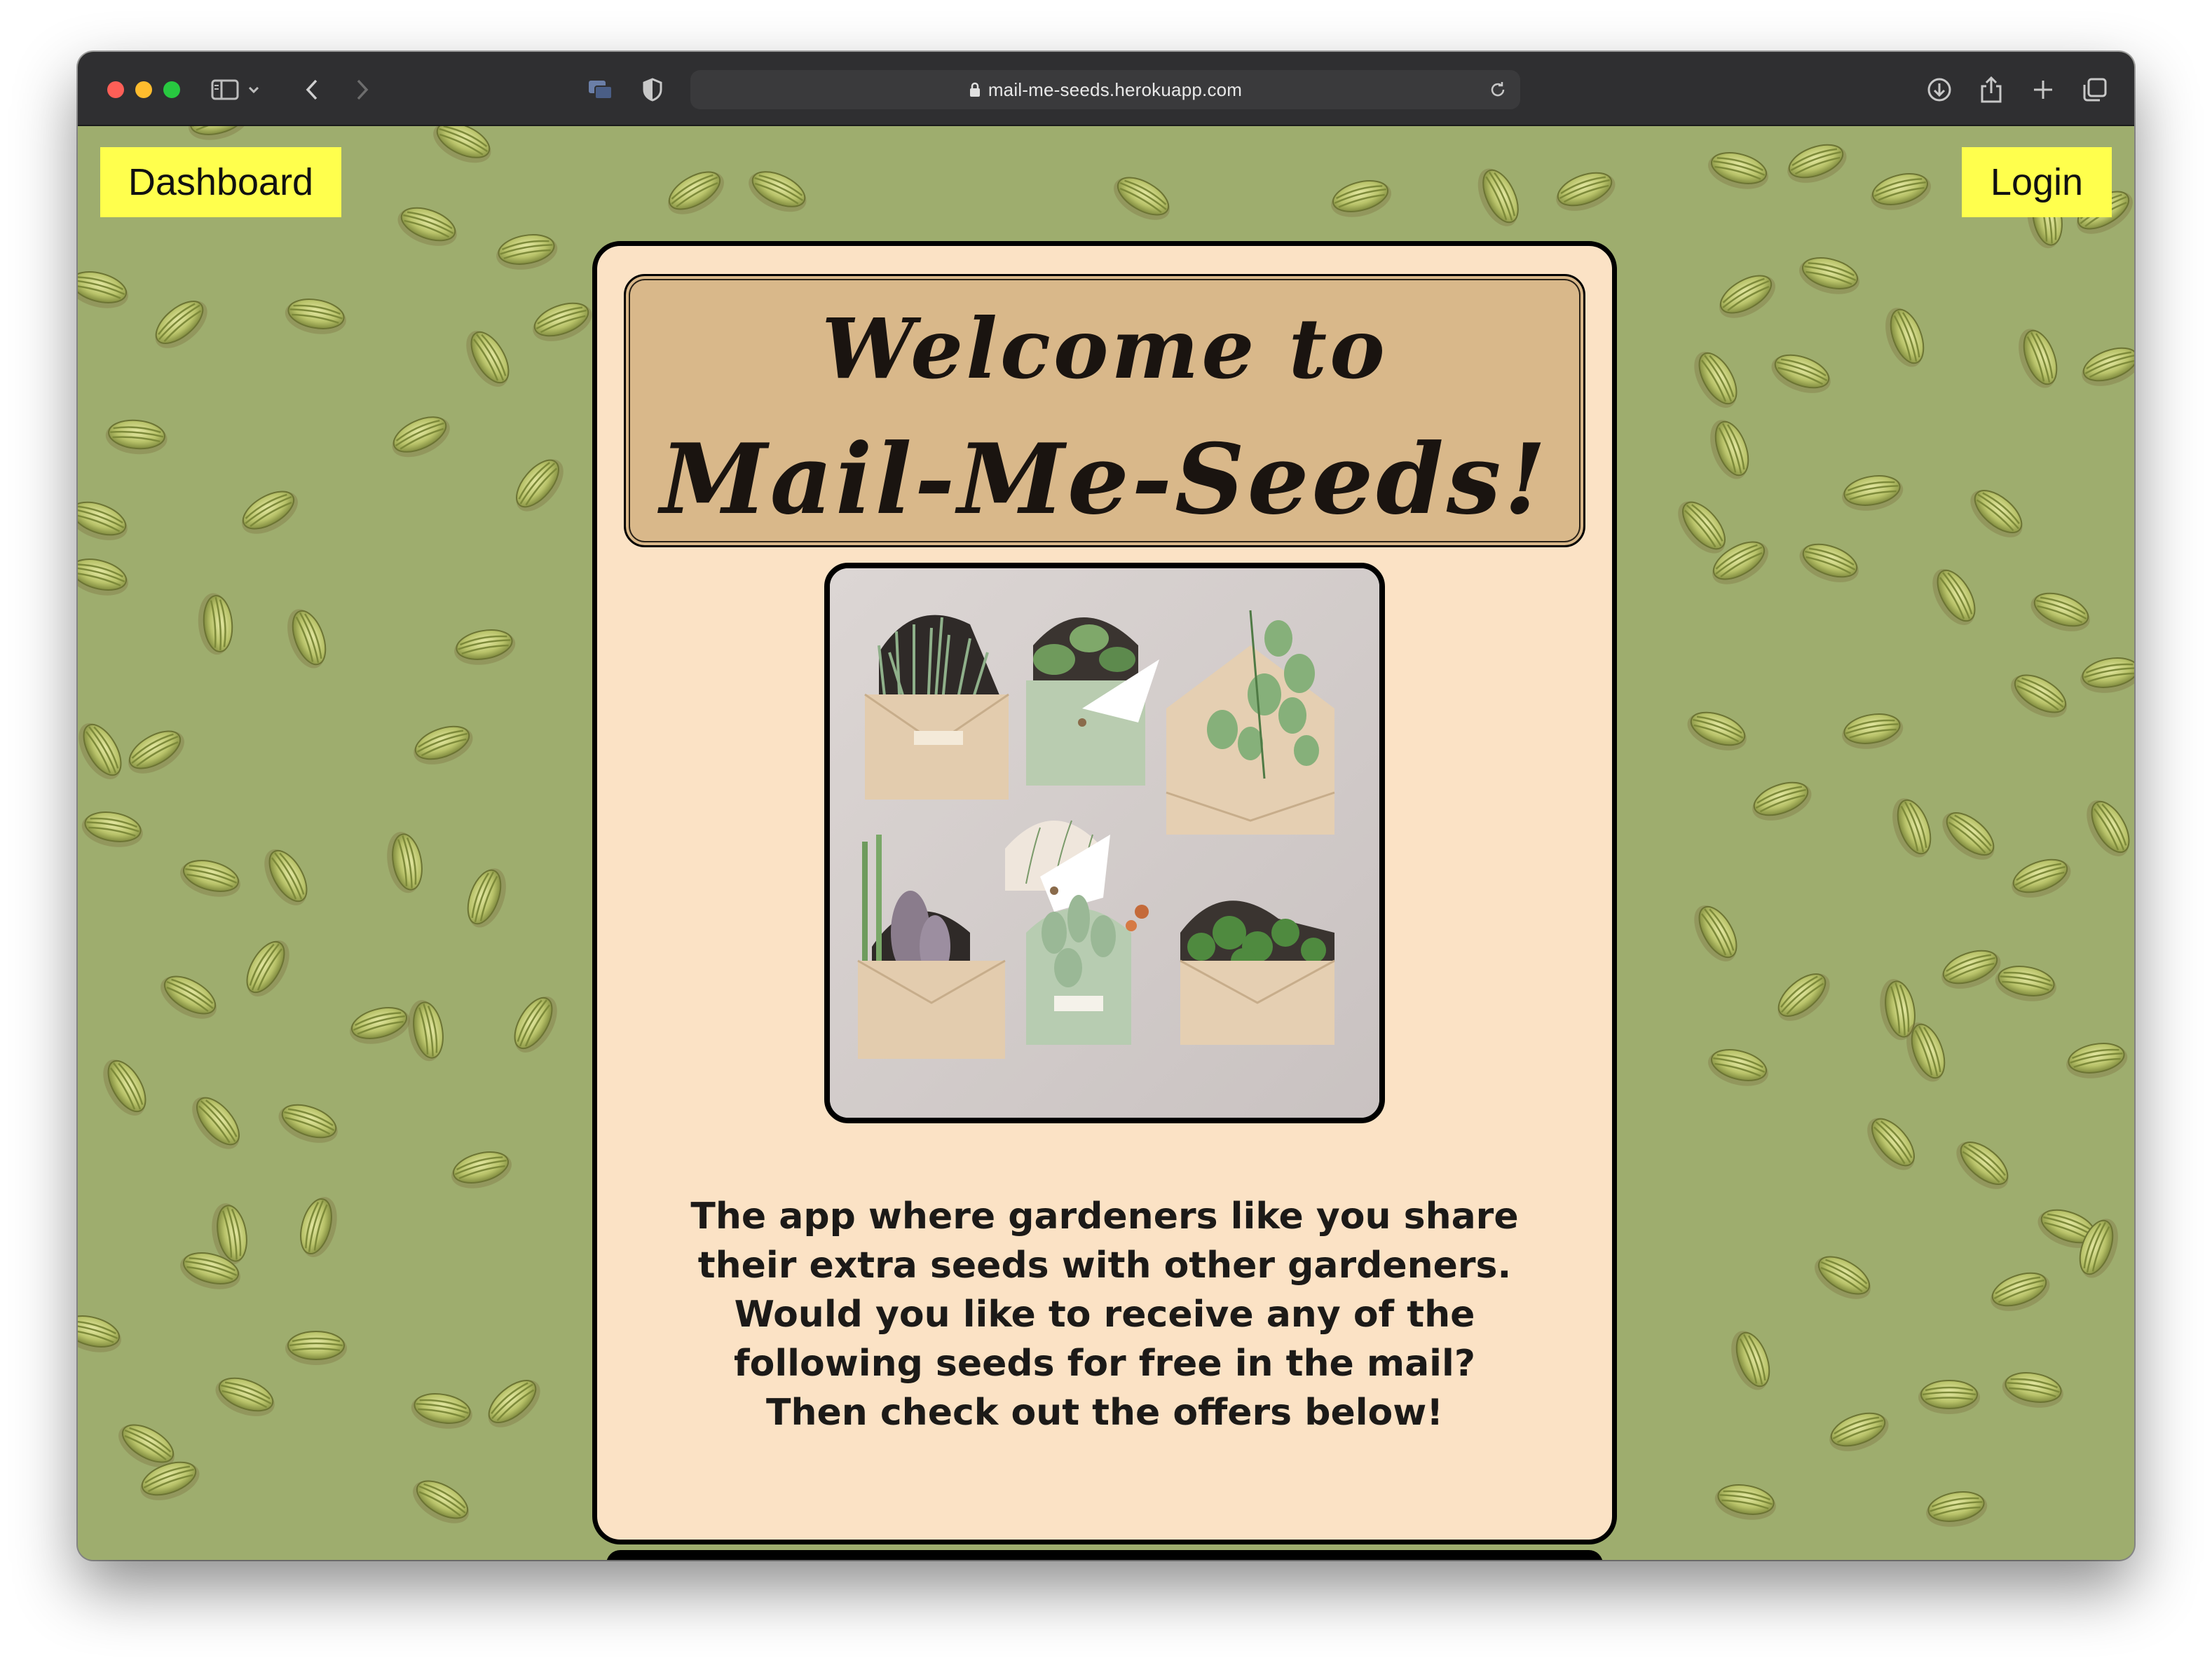 This screenshot has height=1665, width=2212. Describe the element at coordinates (171, 90) in the screenshot. I see `zoom-window-button` at that location.